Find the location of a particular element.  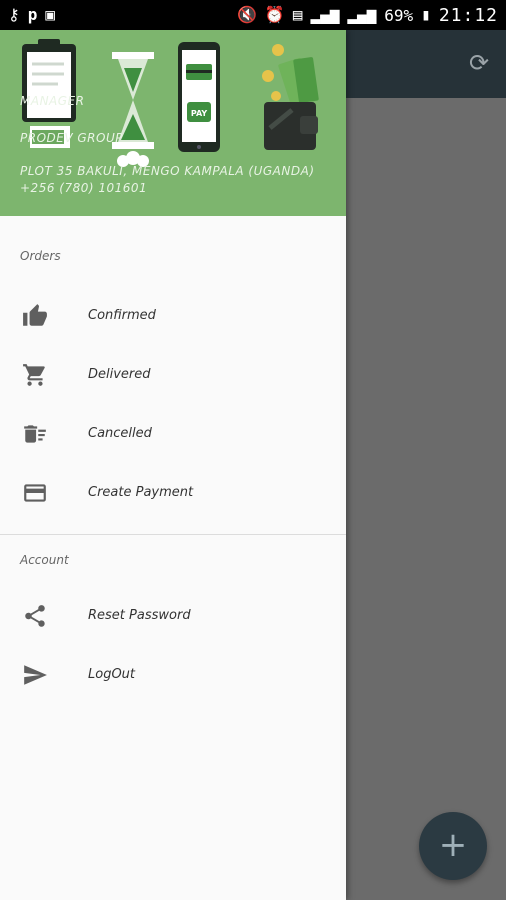

user-role: MANAGER is located at coordinates (52, 101).